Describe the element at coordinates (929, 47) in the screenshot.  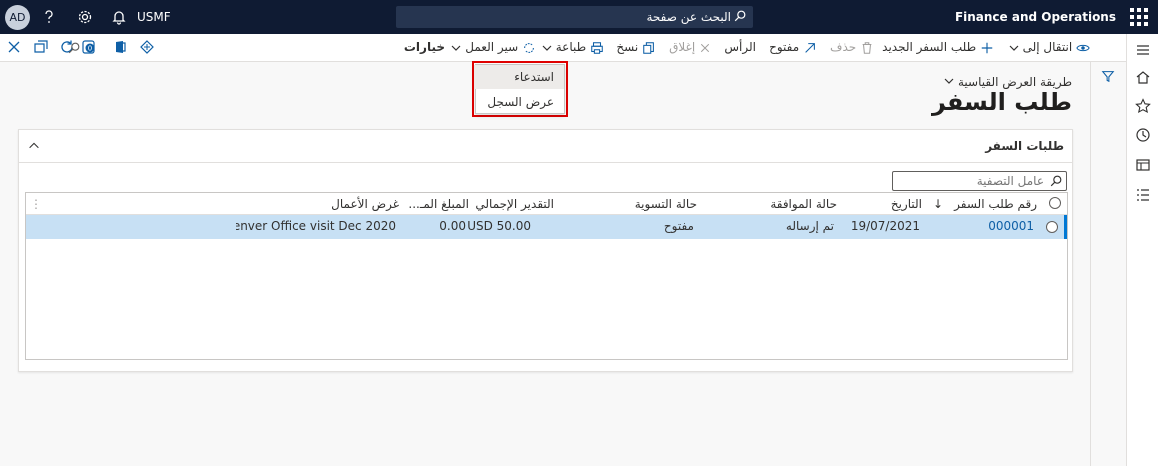
I see `new-travel-request-label: طلب السفر الجديد` at that location.